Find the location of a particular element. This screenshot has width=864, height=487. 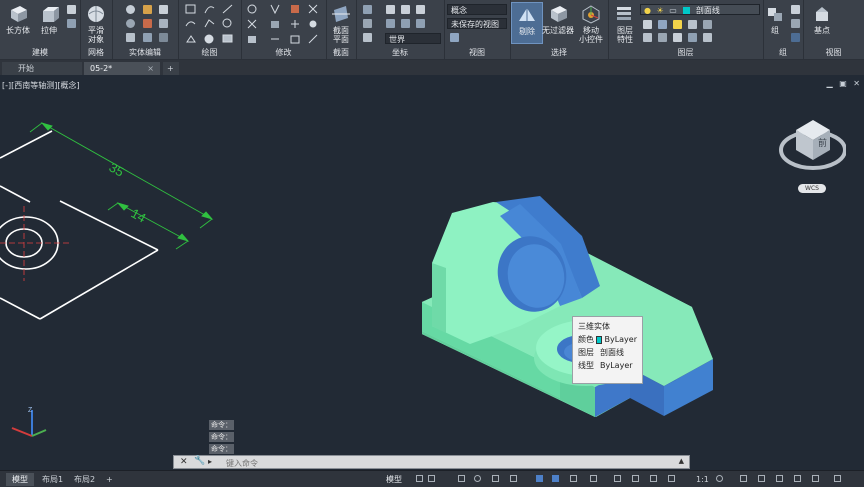

group-select-icon is located at coordinates (795, 37).